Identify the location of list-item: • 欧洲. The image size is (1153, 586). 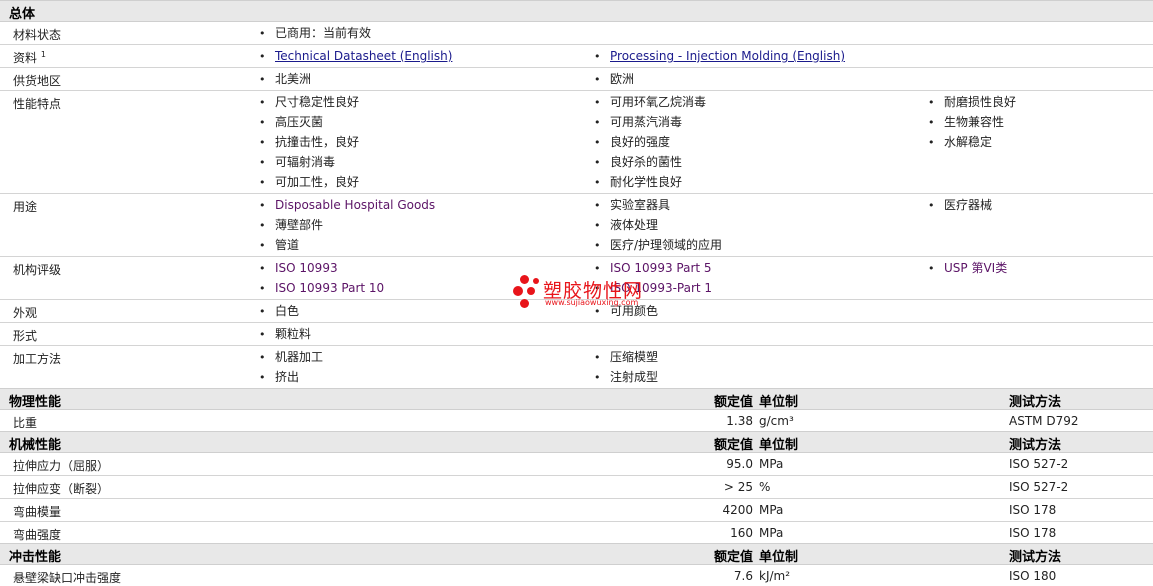
(614, 79).